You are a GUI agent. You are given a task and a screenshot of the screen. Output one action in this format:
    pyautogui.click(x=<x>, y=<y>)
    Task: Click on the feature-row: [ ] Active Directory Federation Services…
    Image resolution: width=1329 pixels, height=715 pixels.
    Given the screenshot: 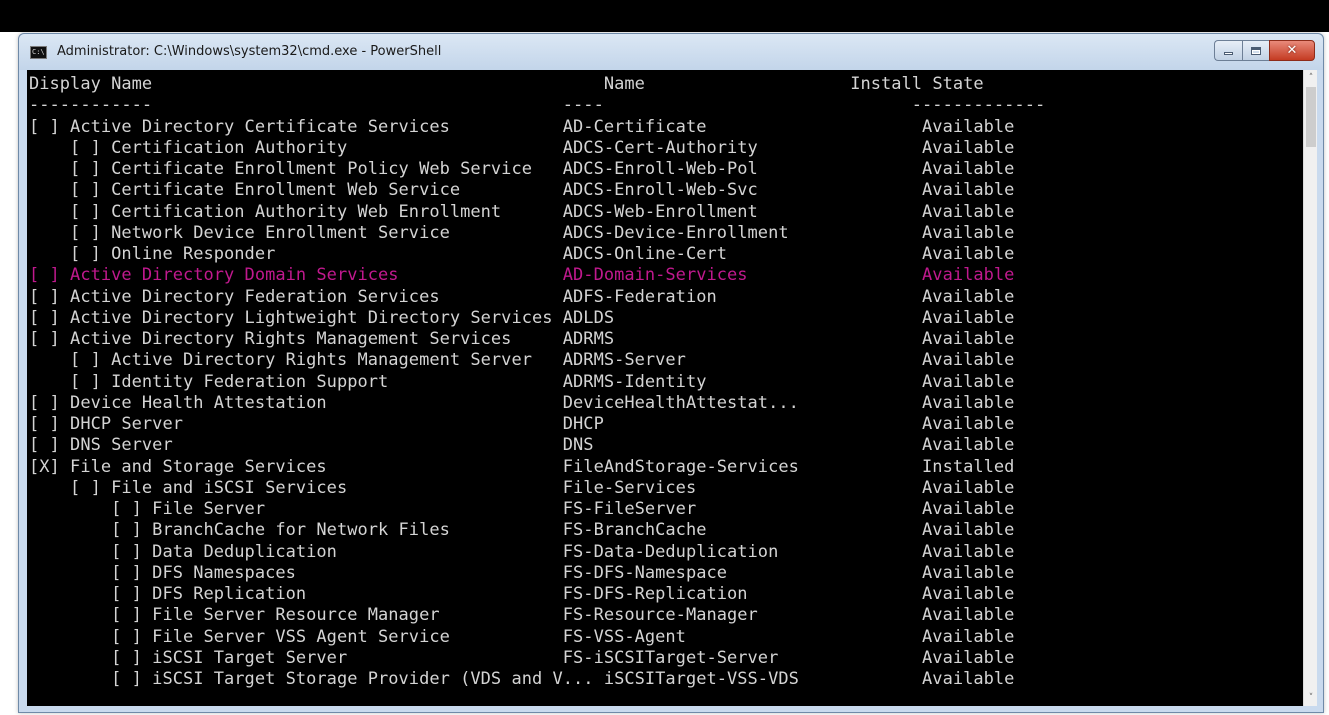 What is the action you would take?
    pyautogui.click(x=522, y=296)
    